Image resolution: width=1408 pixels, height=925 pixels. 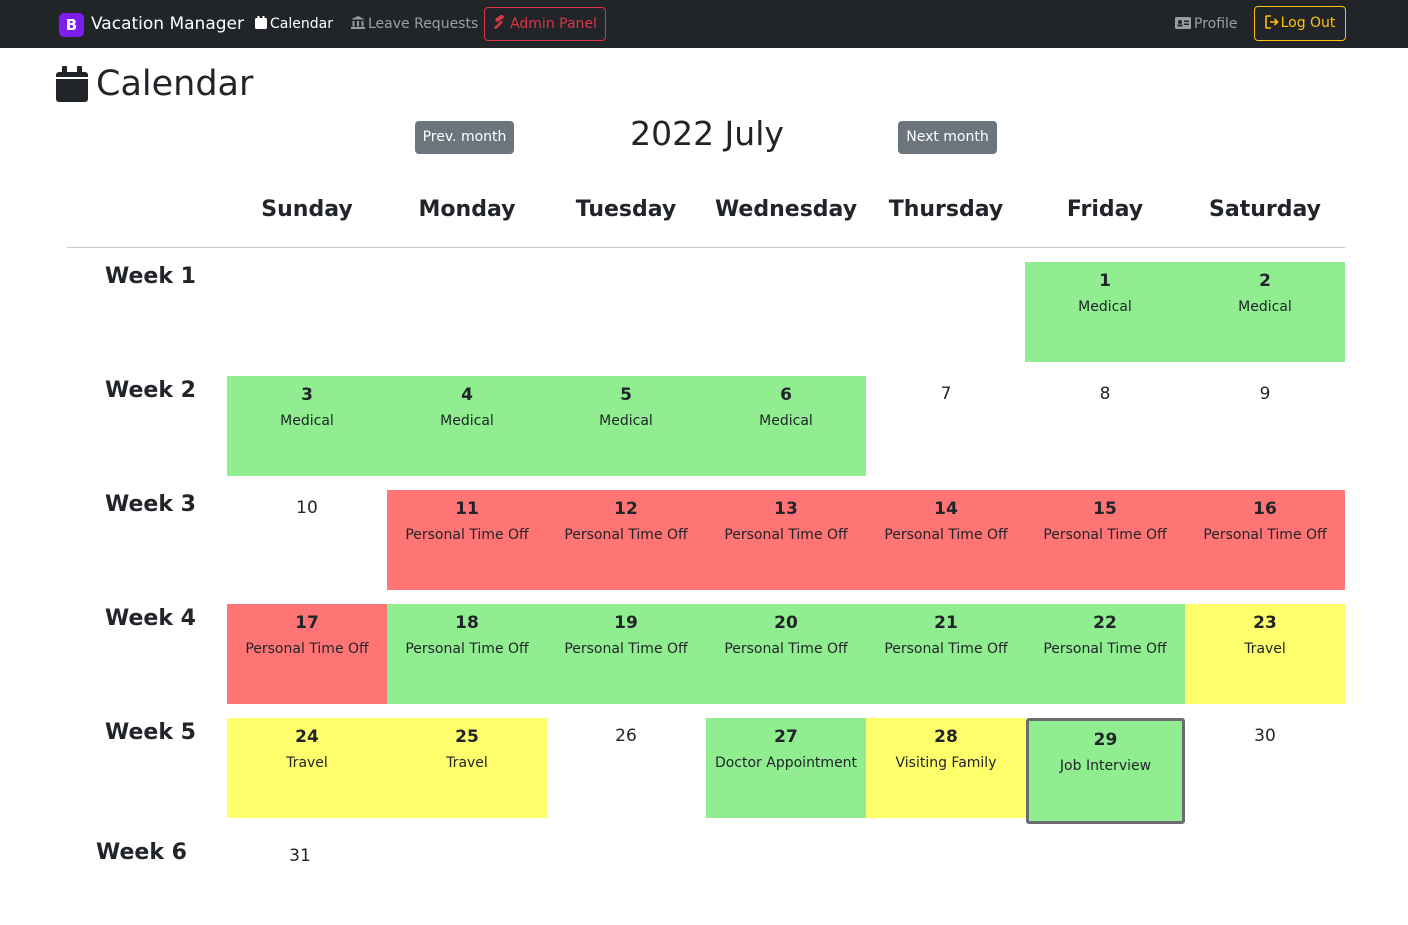 I want to click on day-number: 11, so click(x=467, y=509).